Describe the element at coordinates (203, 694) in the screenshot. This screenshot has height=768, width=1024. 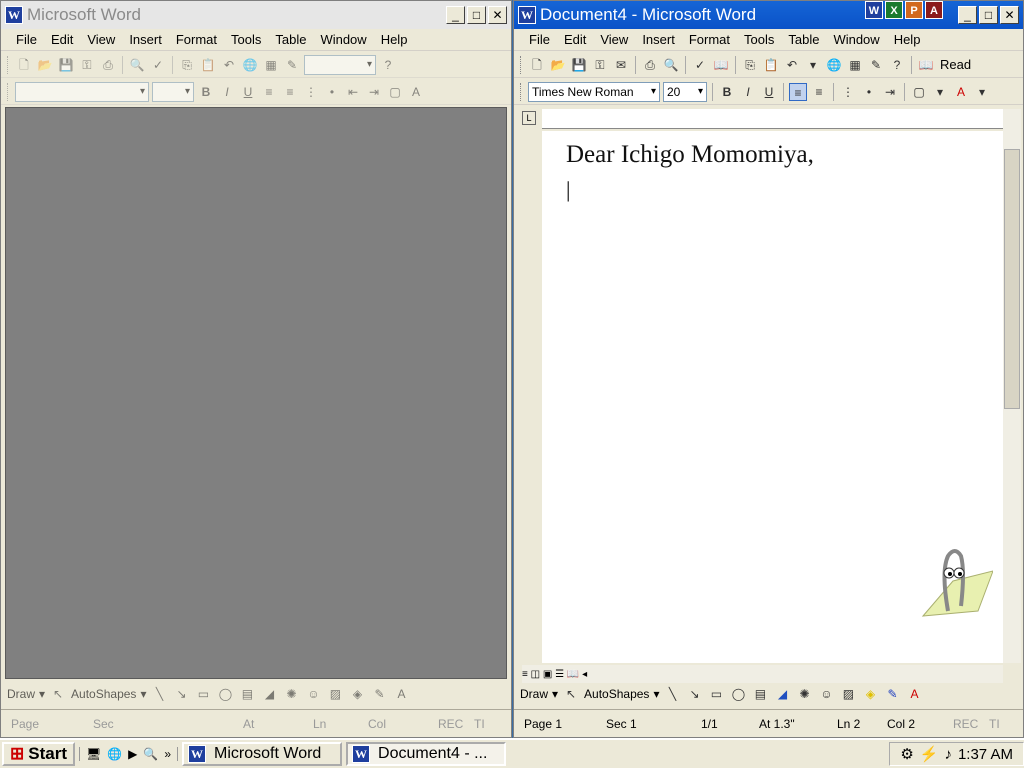
I see `rectangle-icon: ▭` at that location.